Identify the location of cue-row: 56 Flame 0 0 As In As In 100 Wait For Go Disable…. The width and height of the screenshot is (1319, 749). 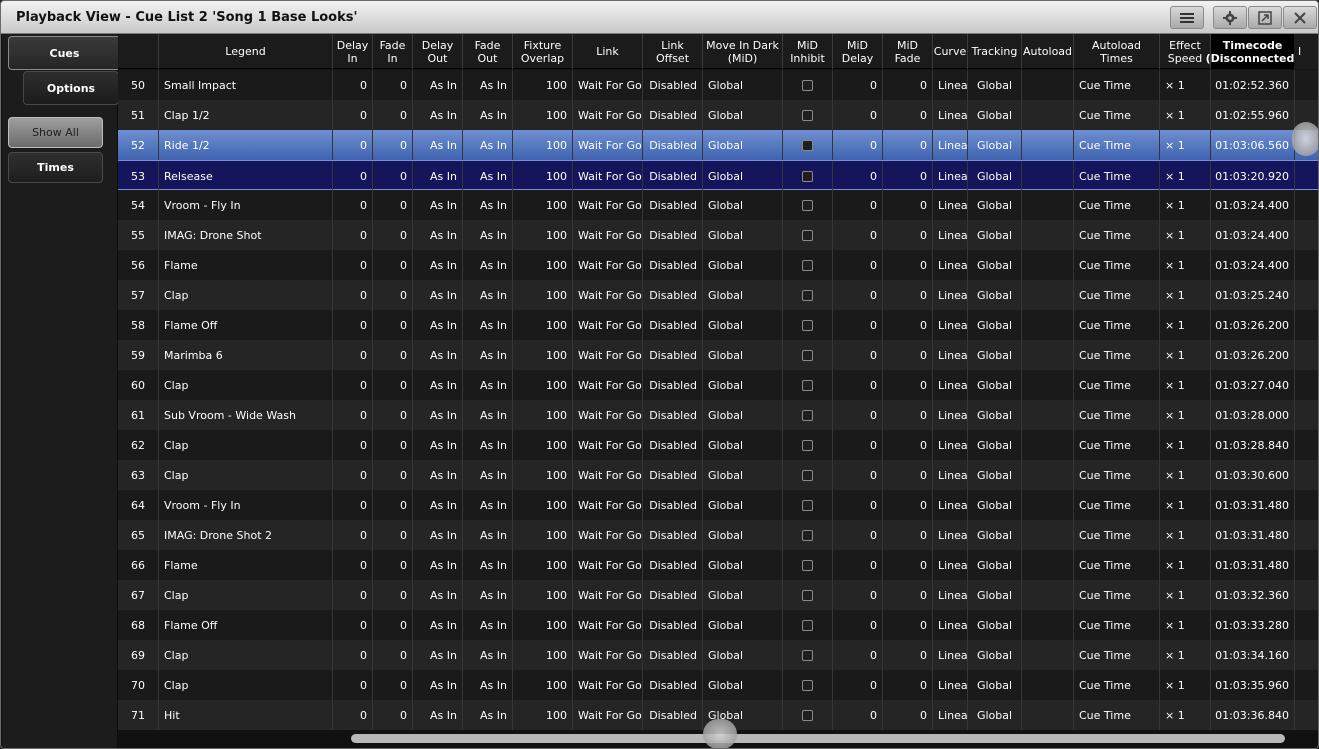
(718, 265).